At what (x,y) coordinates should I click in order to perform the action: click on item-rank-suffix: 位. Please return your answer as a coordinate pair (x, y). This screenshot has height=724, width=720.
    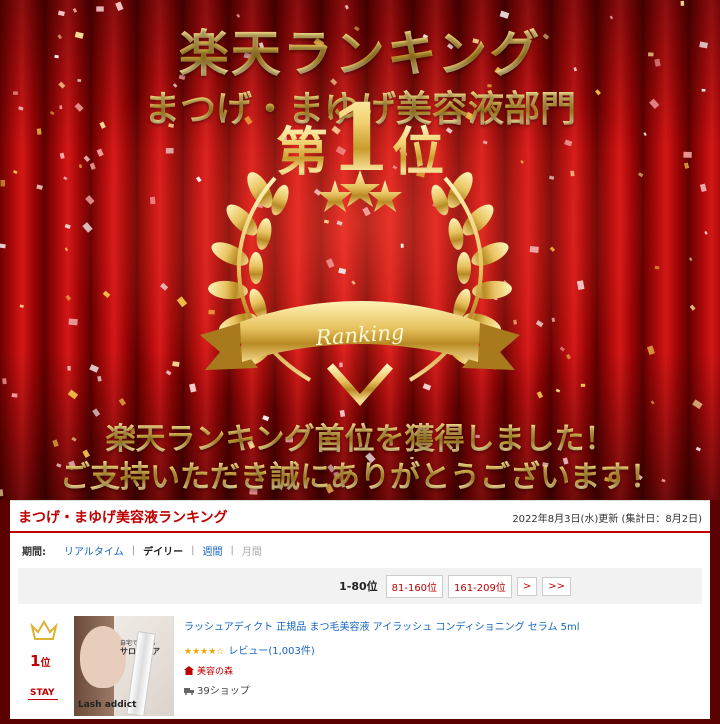
    Looking at the image, I should click on (45, 663).